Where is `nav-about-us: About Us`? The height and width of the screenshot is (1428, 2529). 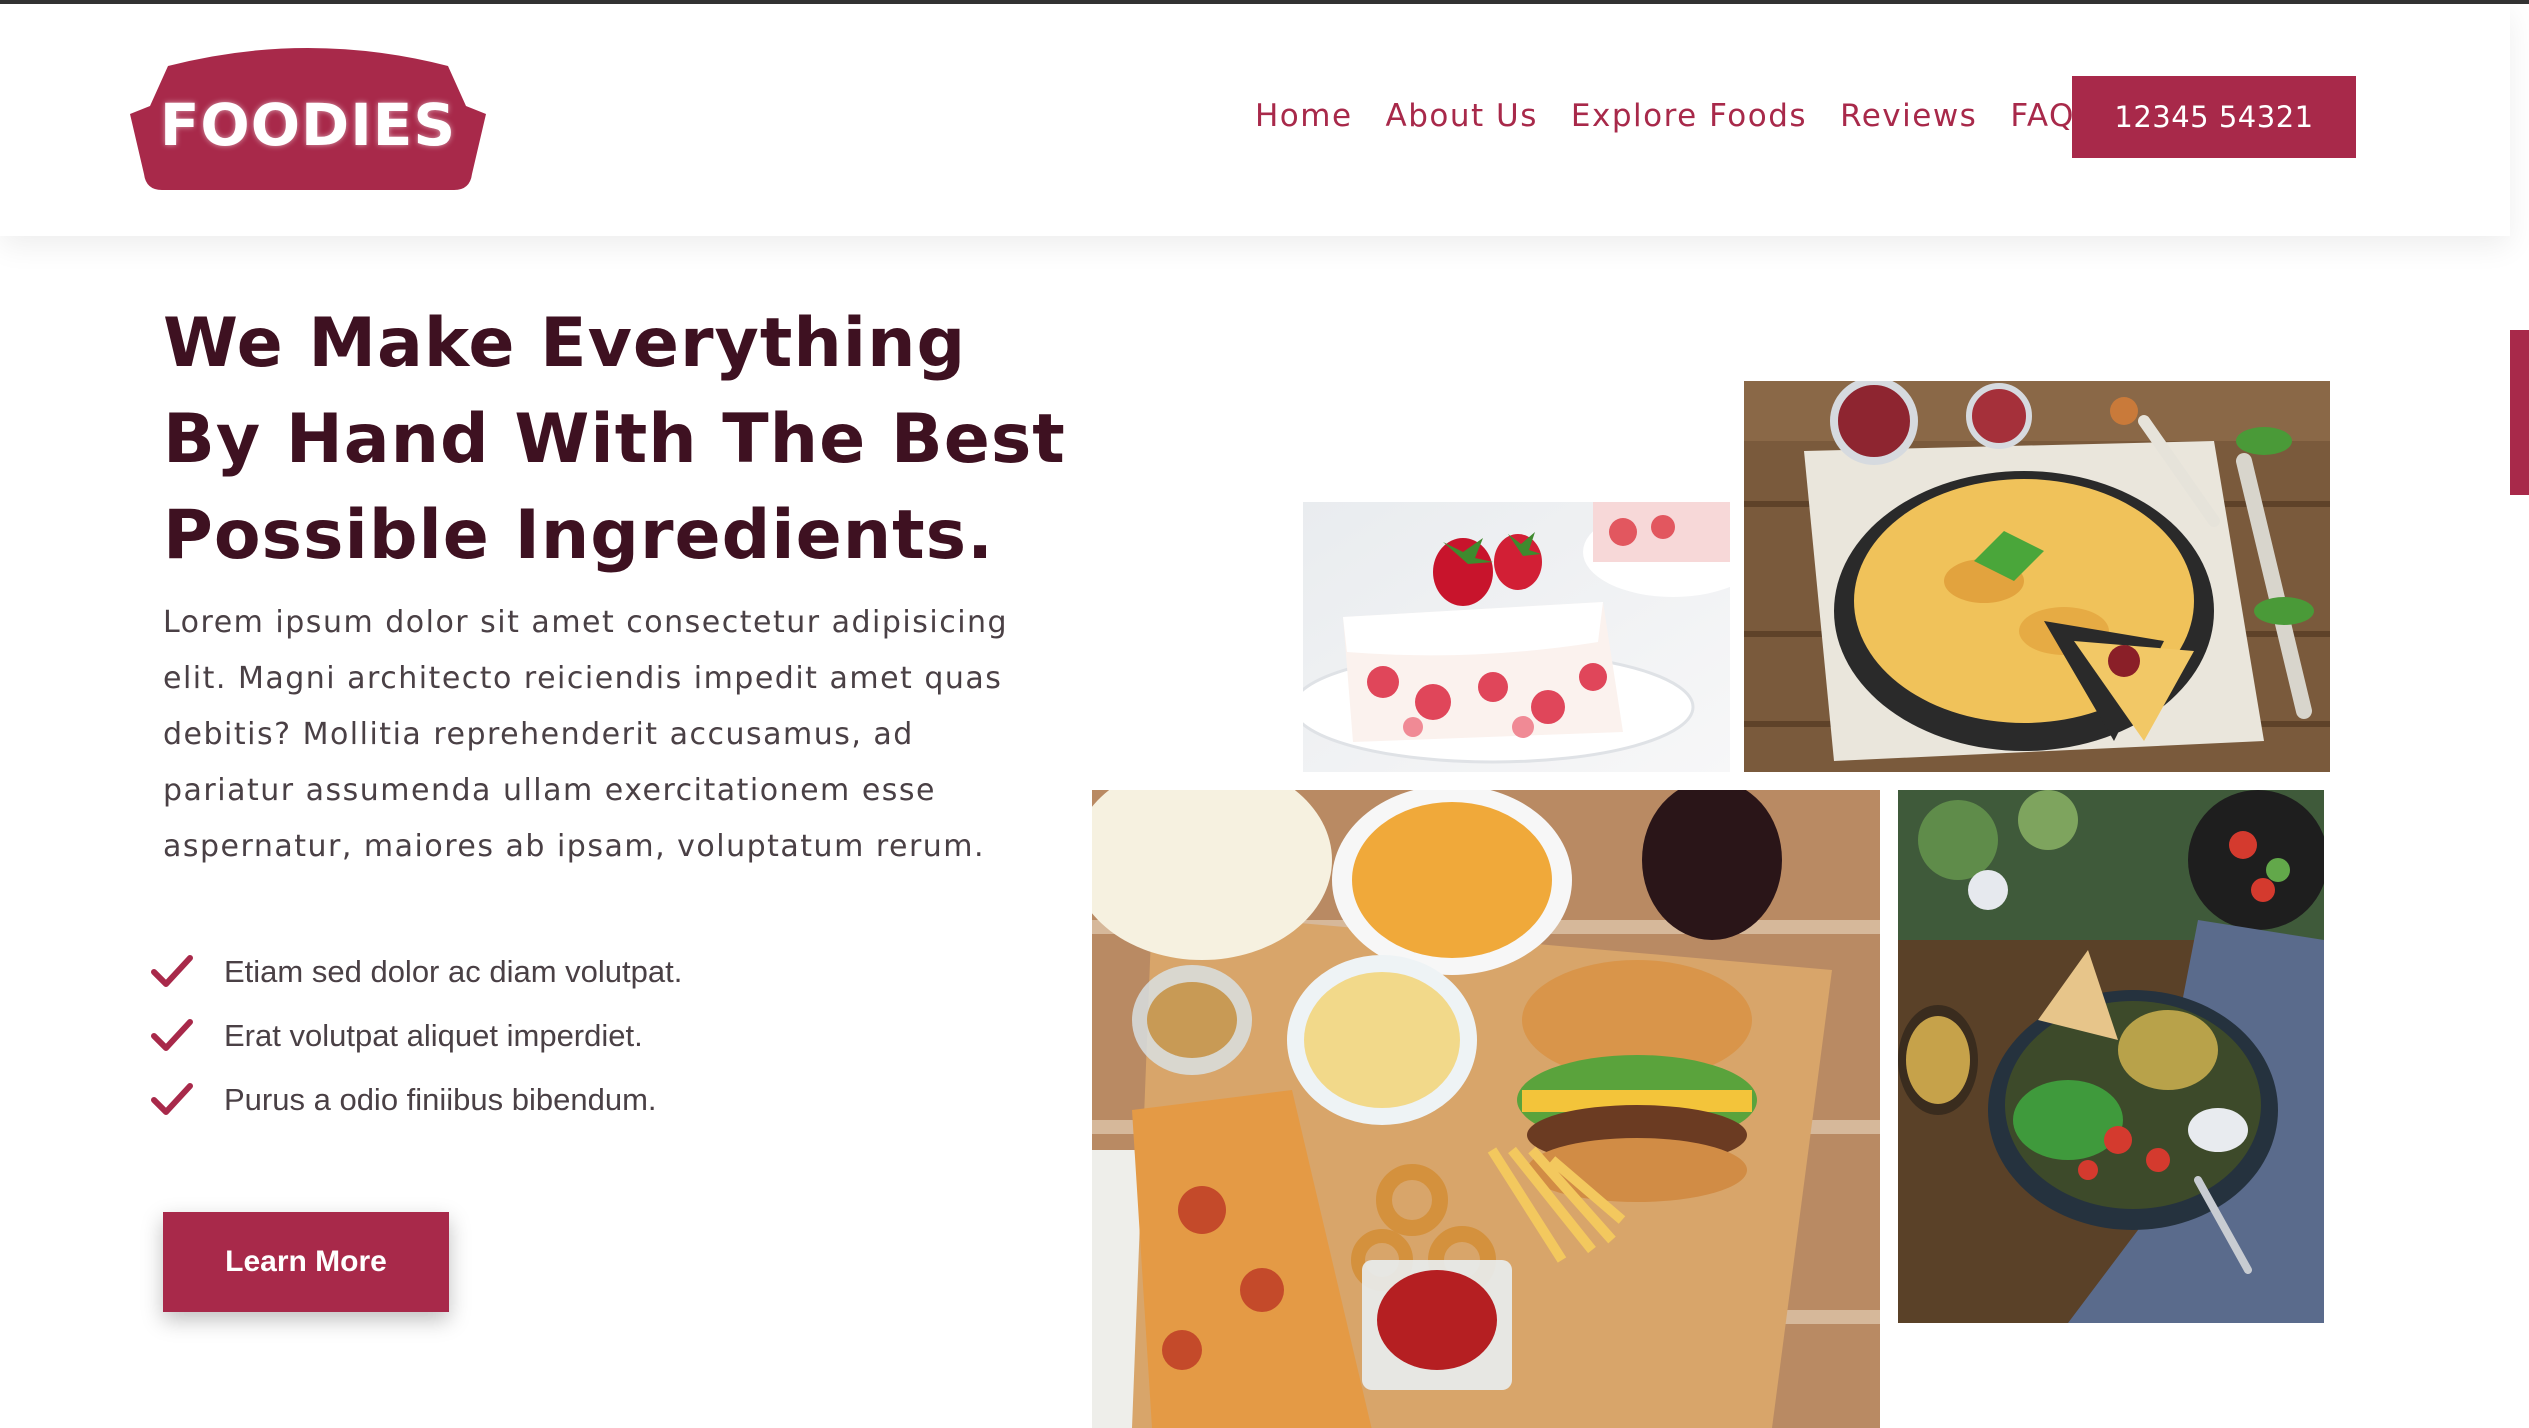
nav-about-us: About Us is located at coordinates (1462, 116).